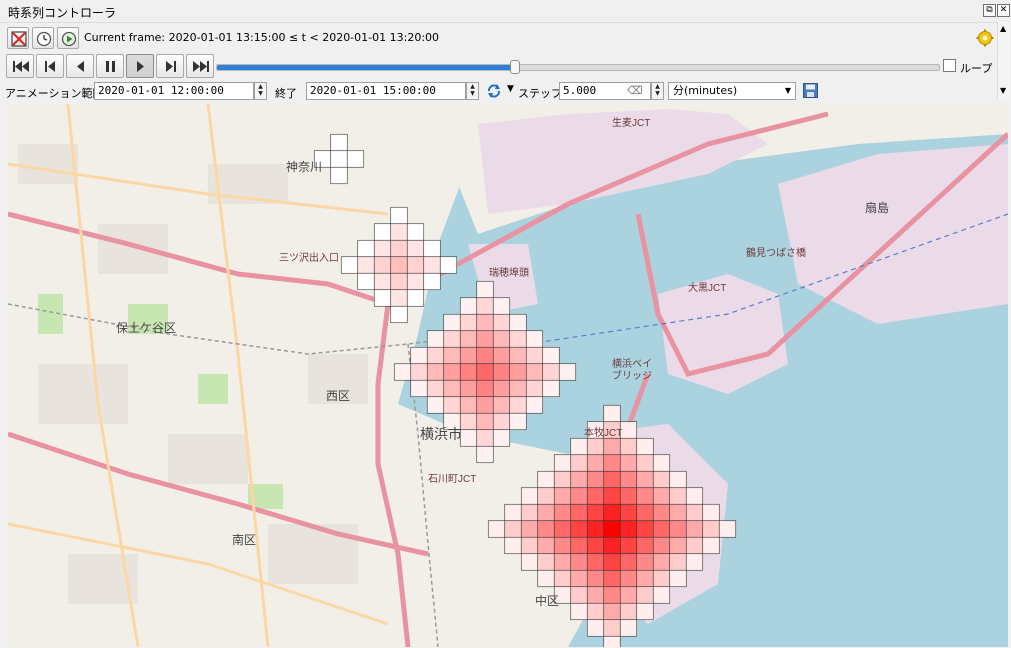 This screenshot has height=648, width=1011. Describe the element at coordinates (494, 91) in the screenshot. I see `refresh-icon` at that location.